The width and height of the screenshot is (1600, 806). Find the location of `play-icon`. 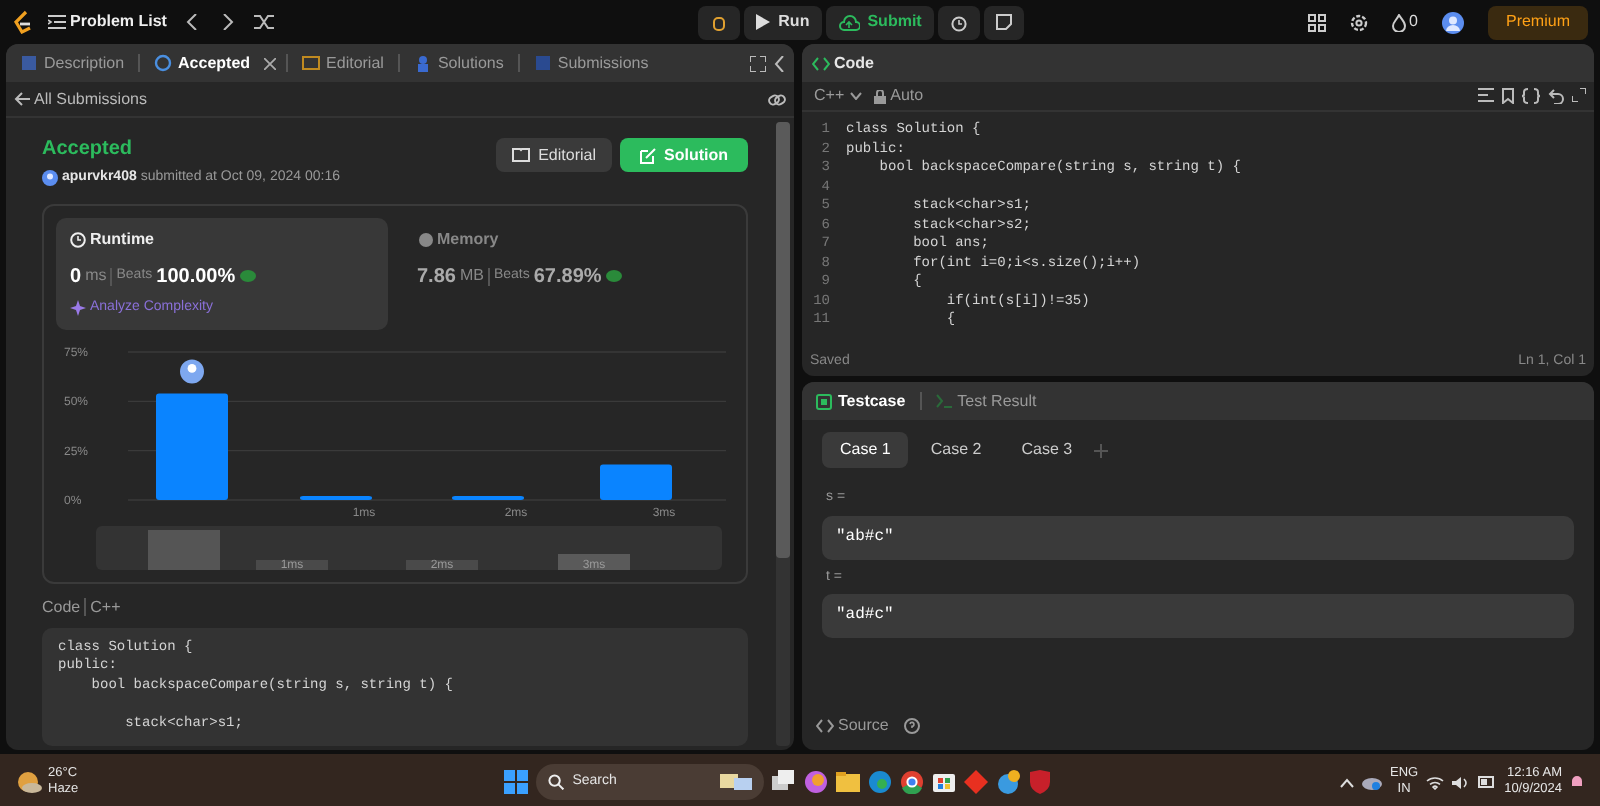

play-icon is located at coordinates (763, 22).